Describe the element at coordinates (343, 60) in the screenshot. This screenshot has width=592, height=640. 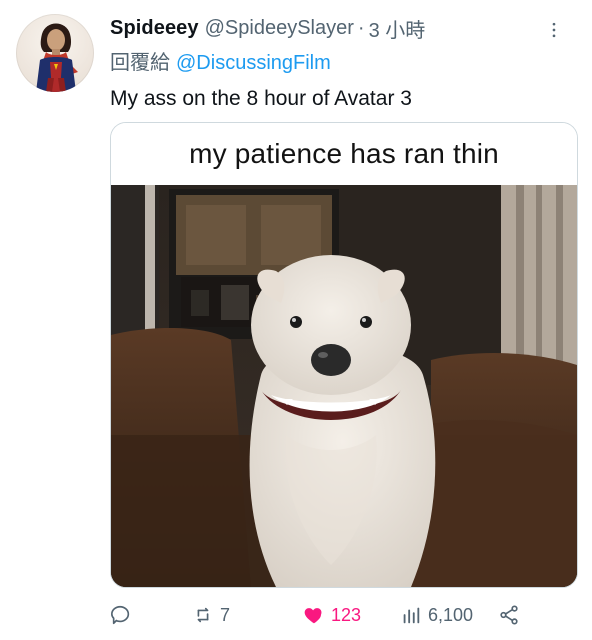
I see `reply-context: 回覆給 @DiscussingFilm` at that location.